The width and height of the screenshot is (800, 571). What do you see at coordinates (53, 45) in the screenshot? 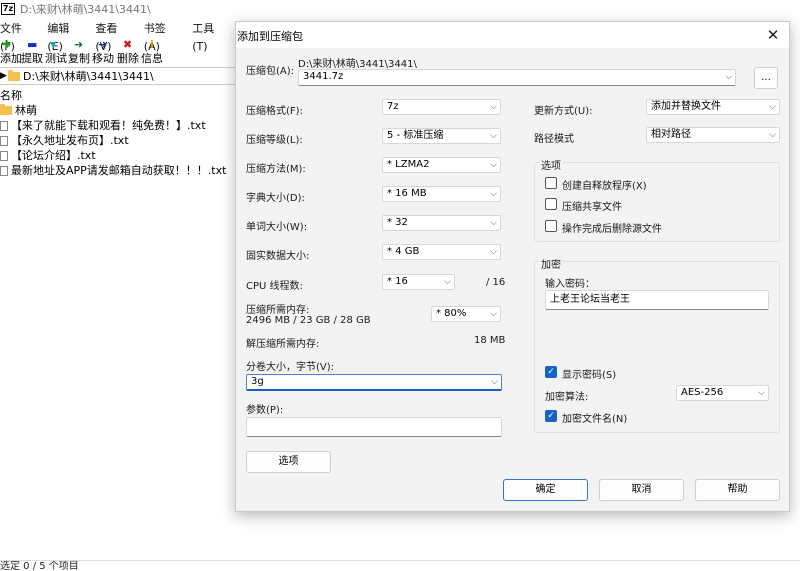
I see `test-icon: ▼` at bounding box center [53, 45].